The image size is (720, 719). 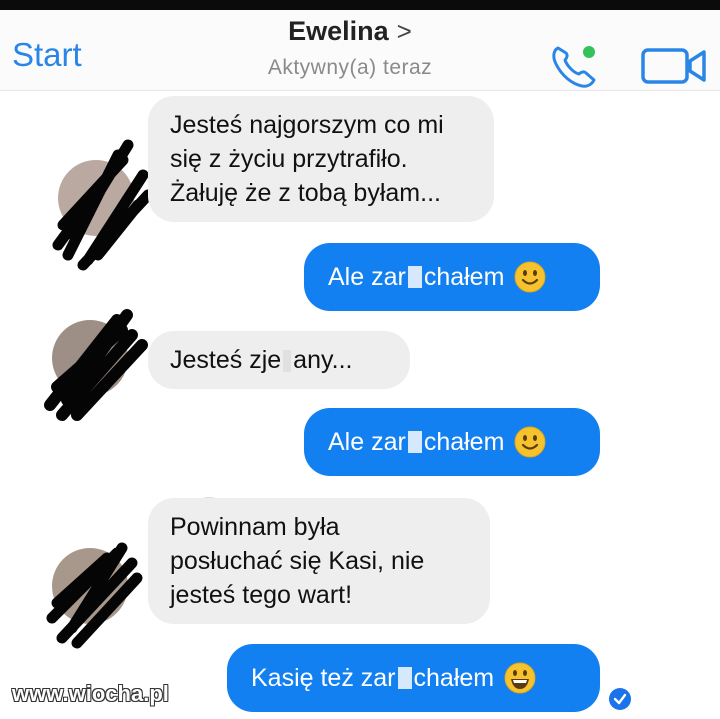 What do you see at coordinates (338, 31) in the screenshot?
I see `contact-name: Ewelina` at bounding box center [338, 31].